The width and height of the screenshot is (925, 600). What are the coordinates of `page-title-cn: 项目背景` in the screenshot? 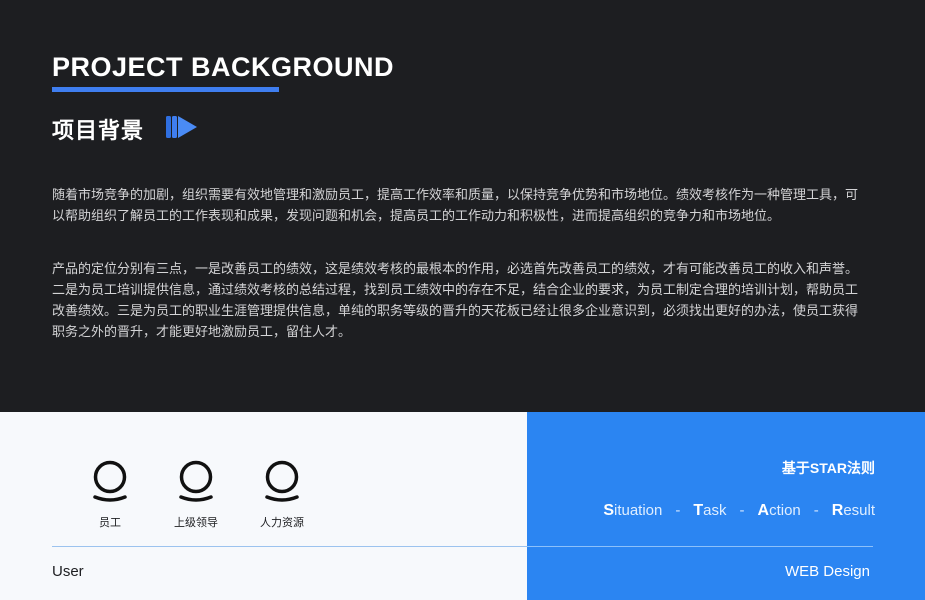 It's located at (98, 130).